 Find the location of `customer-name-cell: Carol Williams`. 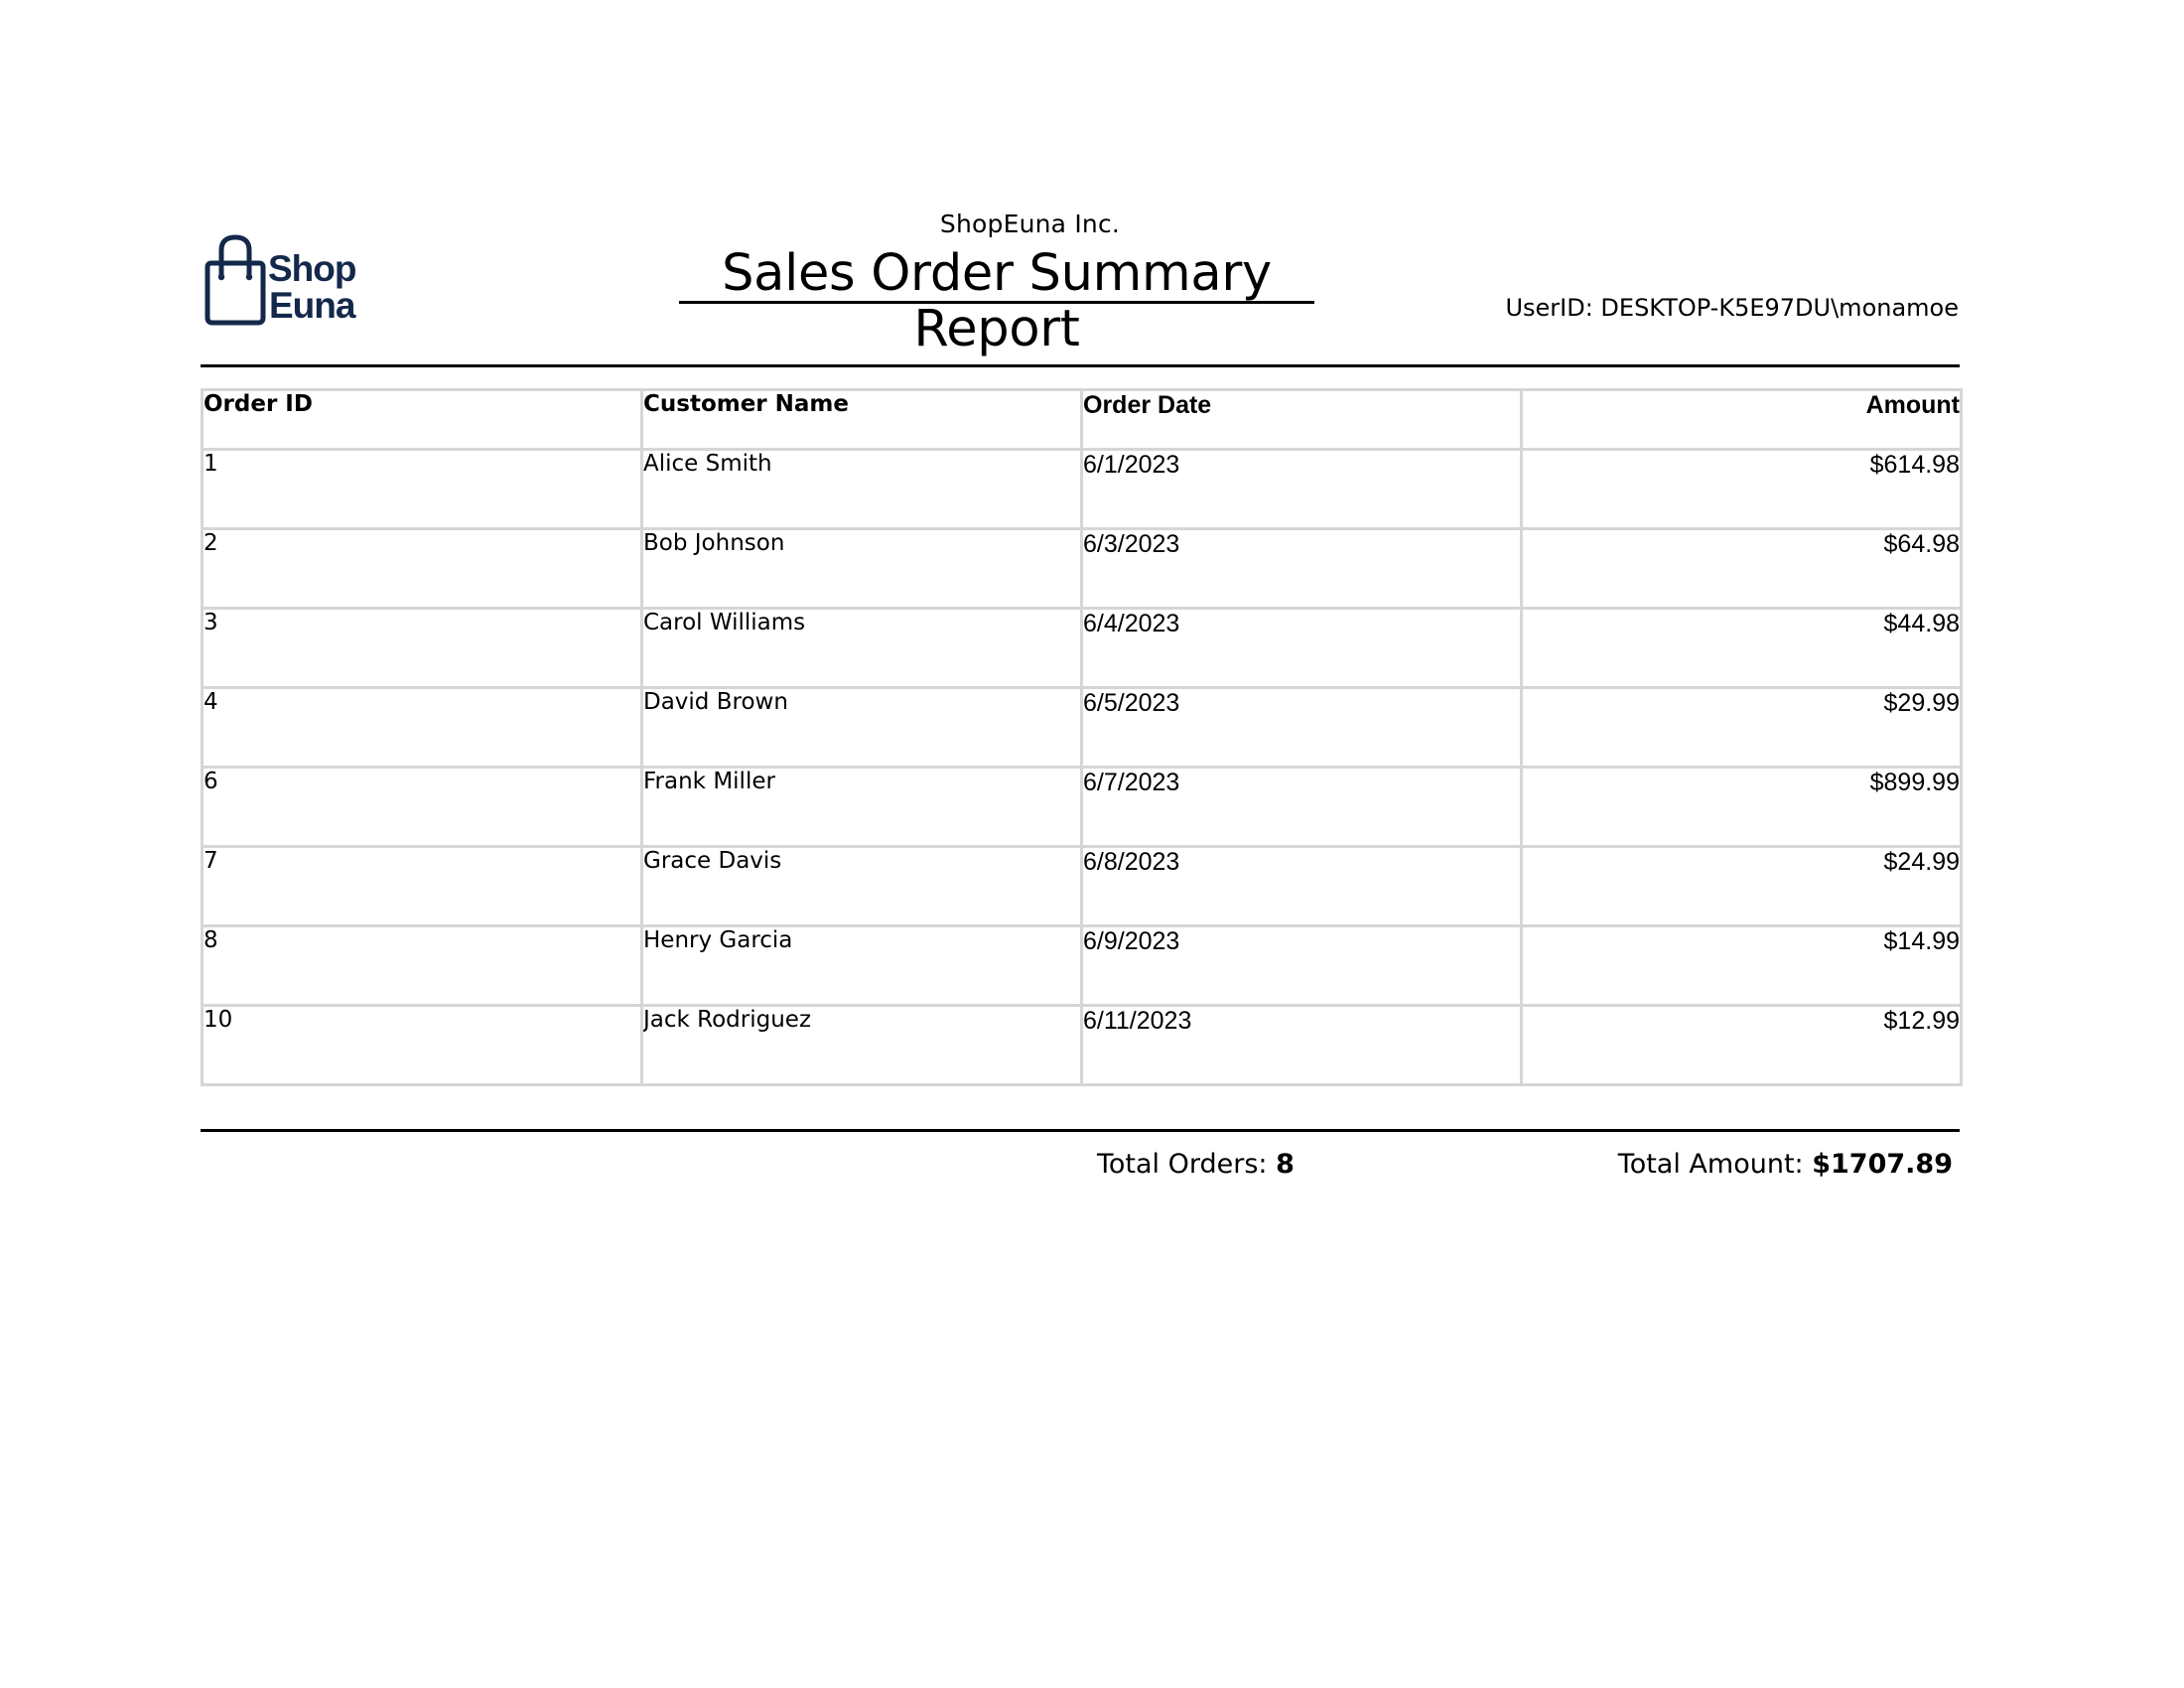

customer-name-cell: Carol Williams is located at coordinates (861, 648).